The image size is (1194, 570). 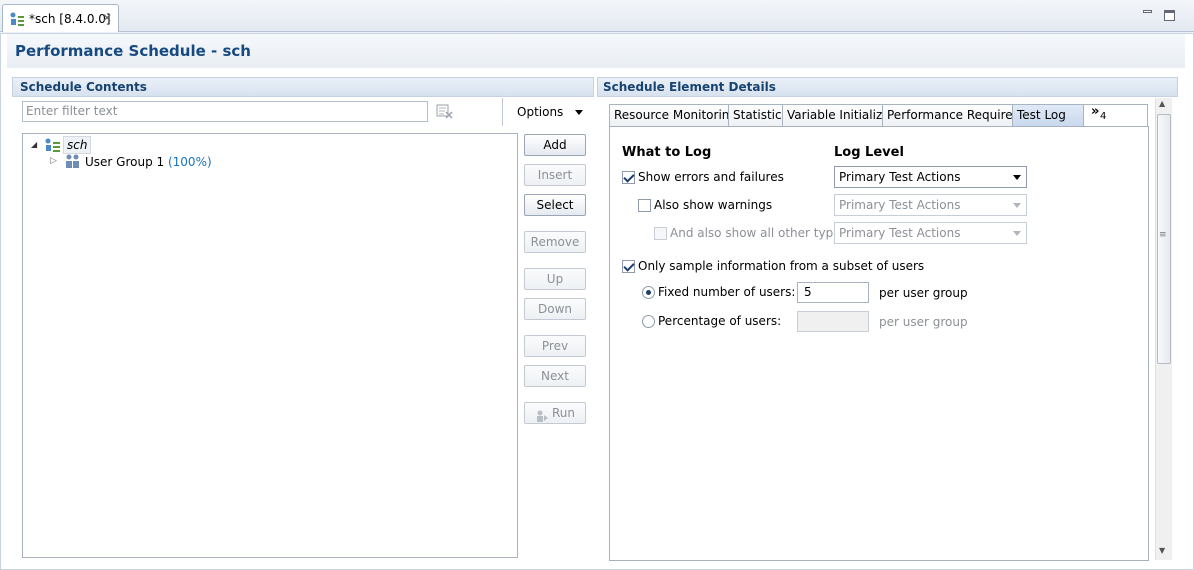 What do you see at coordinates (77, 145) in the screenshot?
I see `tree-item-sch: sch` at bounding box center [77, 145].